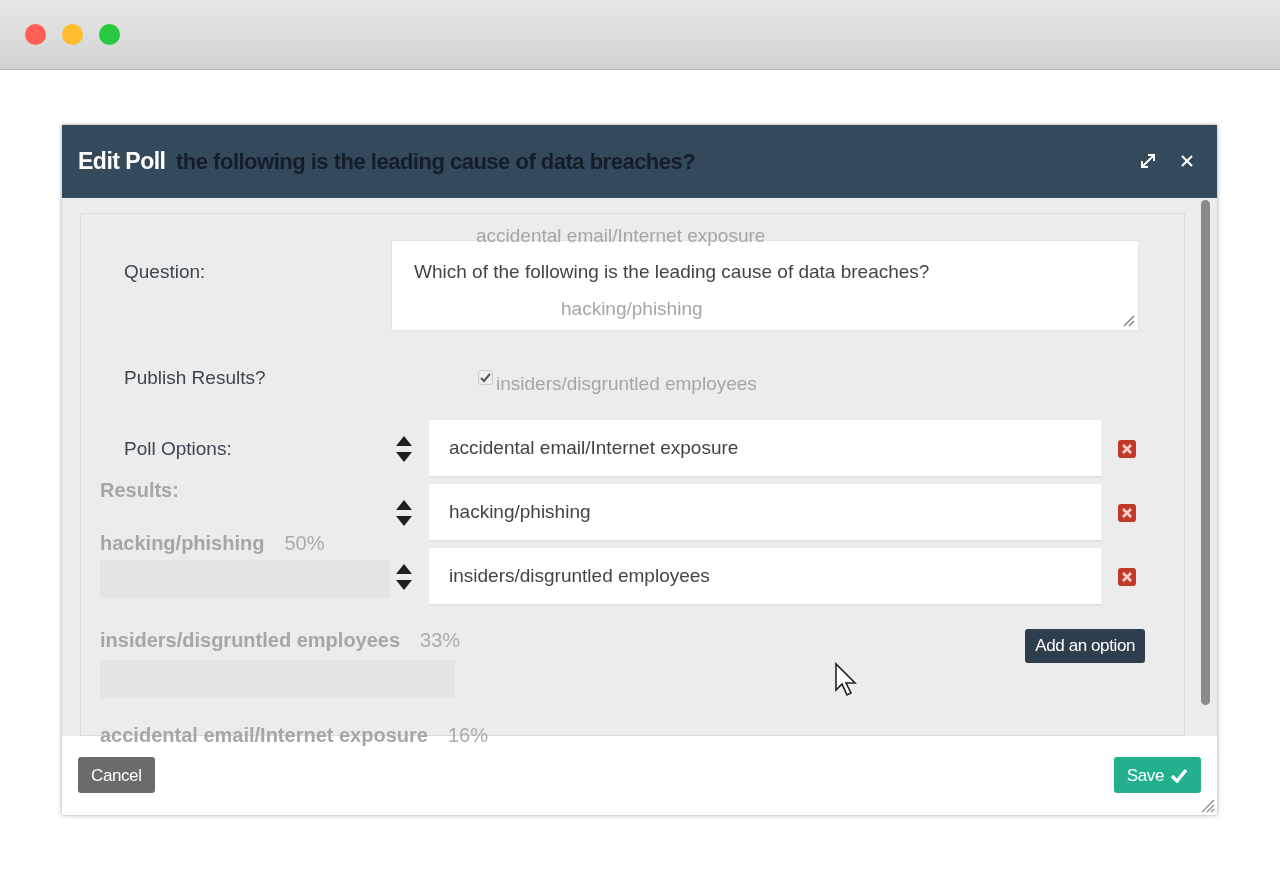 Image resolution: width=1280 pixels, height=869 pixels. I want to click on background-results-label: Results:, so click(139, 490).